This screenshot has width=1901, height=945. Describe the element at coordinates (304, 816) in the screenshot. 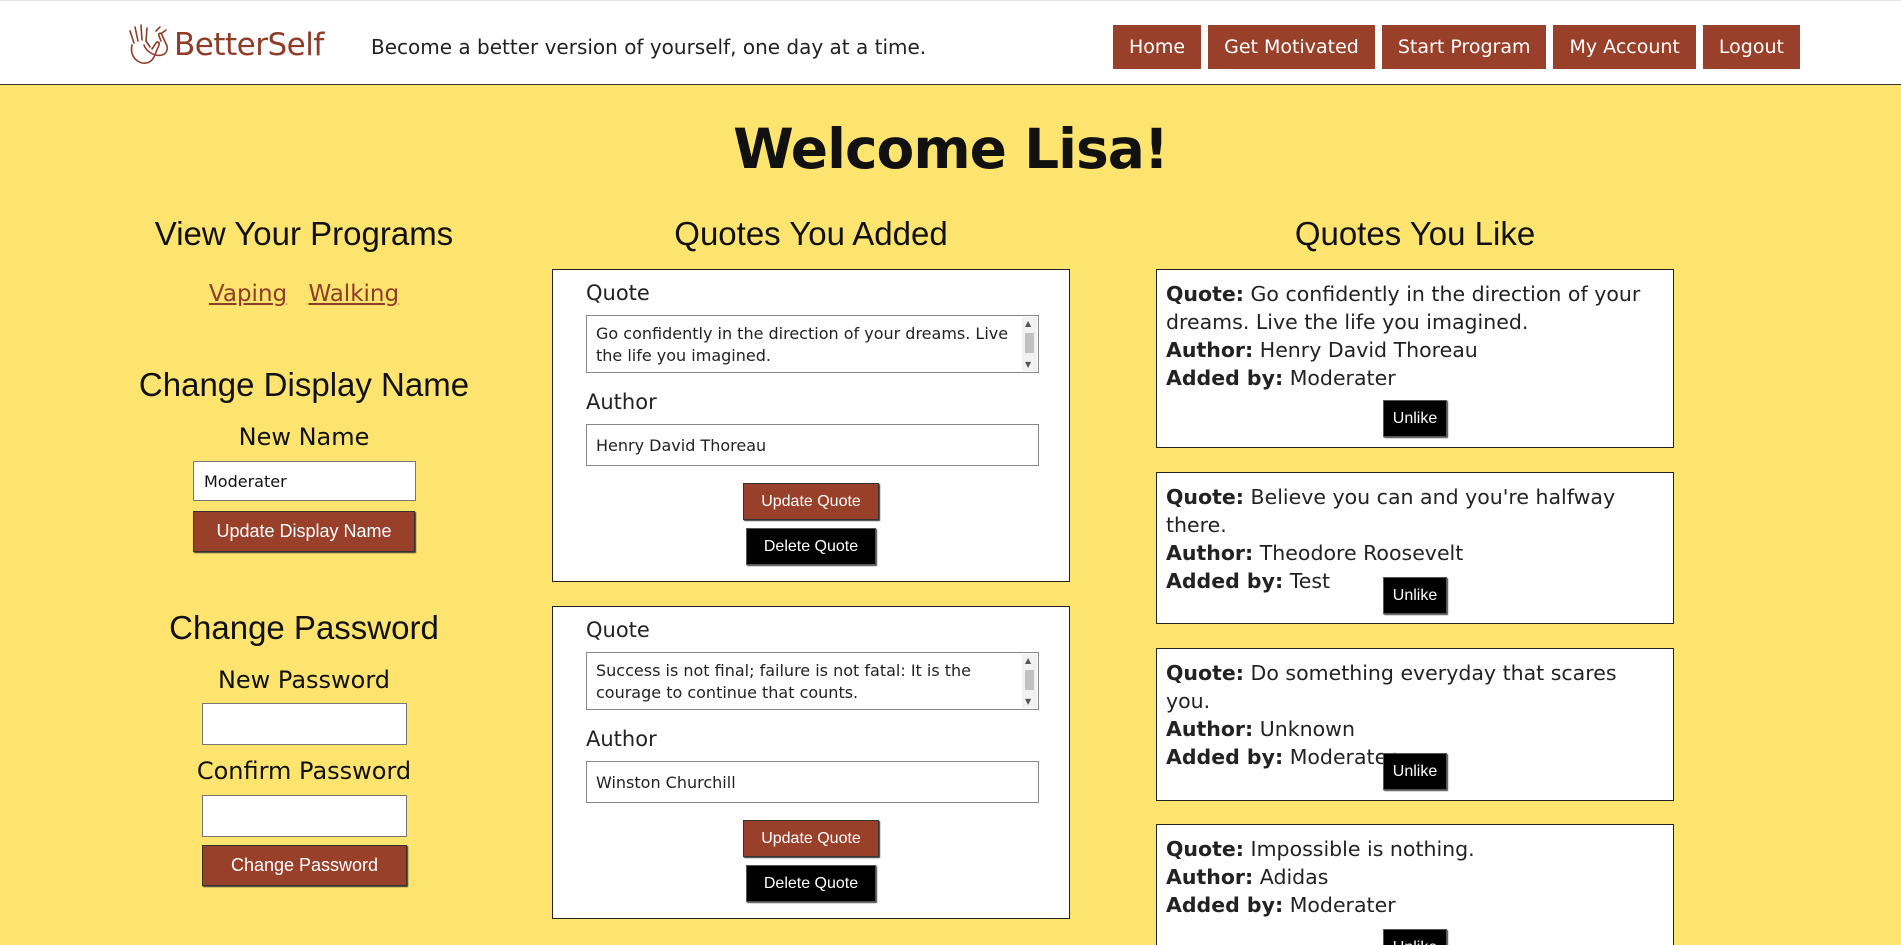

I see `confirm-password-input` at that location.